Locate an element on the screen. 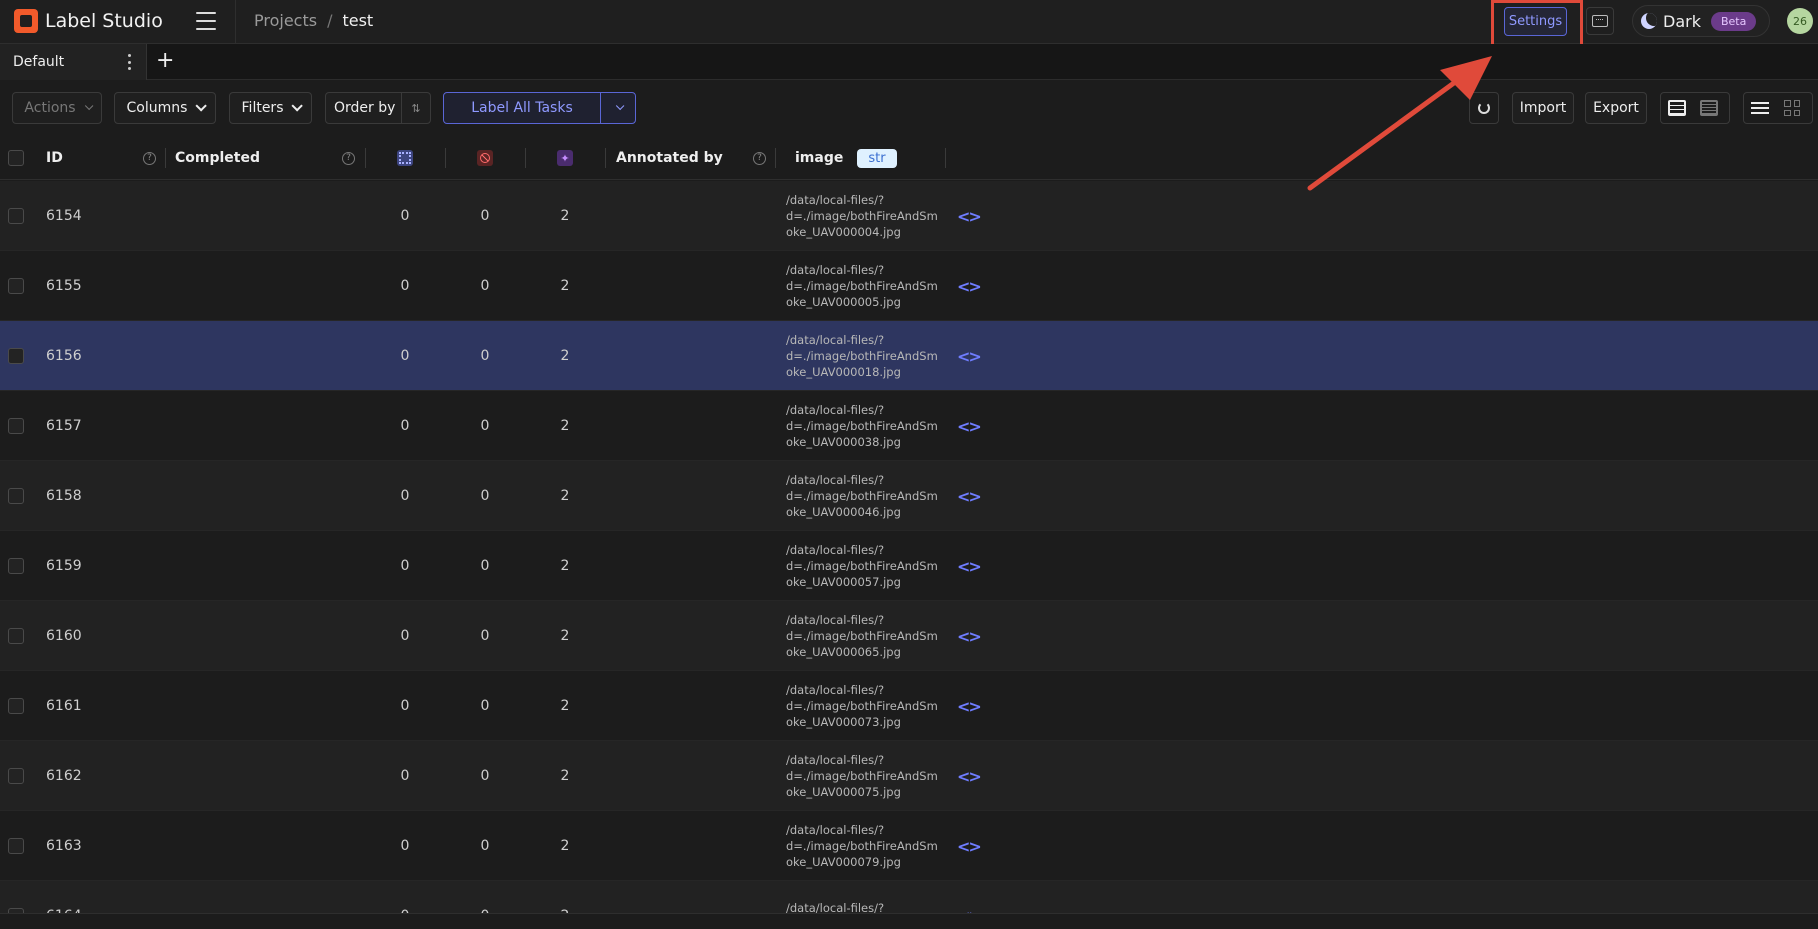  tab-menu-icon is located at coordinates (129, 62).